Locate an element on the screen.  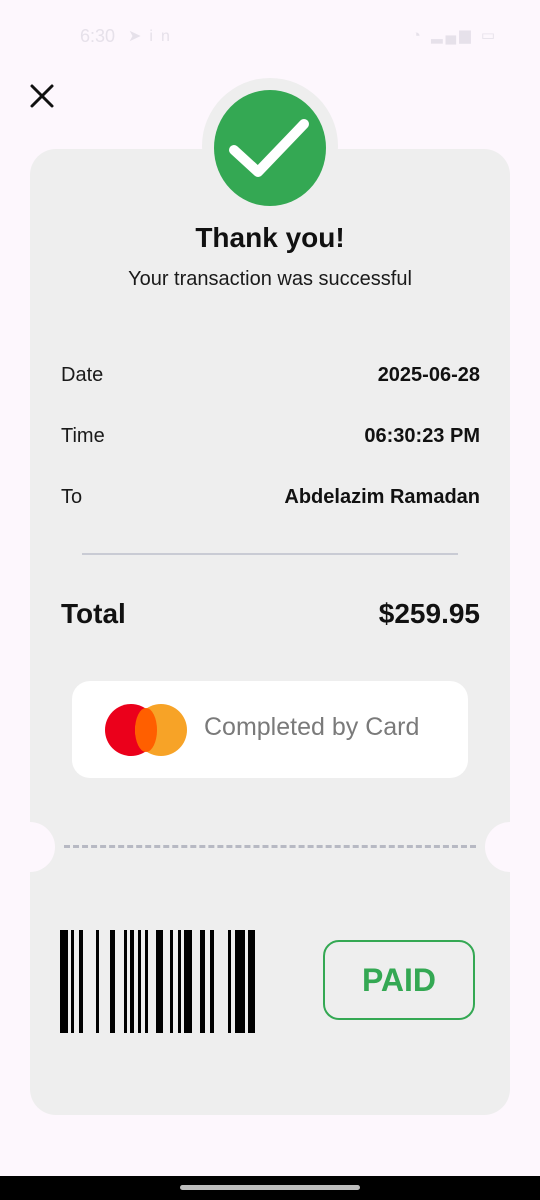
transaction-subtitle: Your transaction was successful is located at coordinates (270, 279).